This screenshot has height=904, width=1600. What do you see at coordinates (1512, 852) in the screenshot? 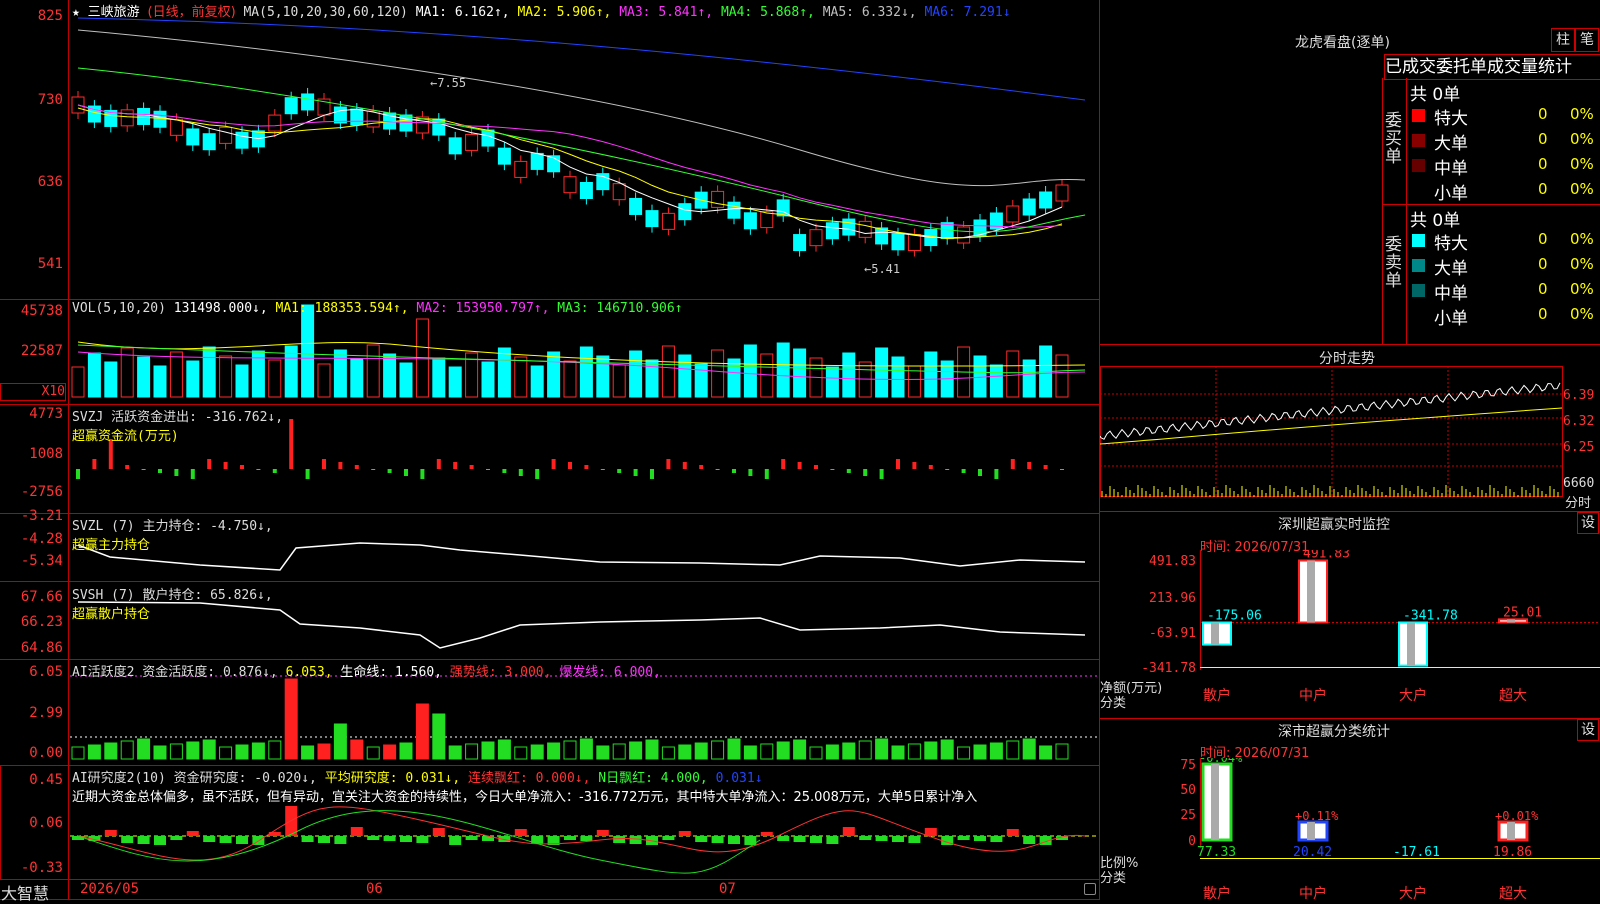
I see `stat-value-label: 19.86` at bounding box center [1512, 852].